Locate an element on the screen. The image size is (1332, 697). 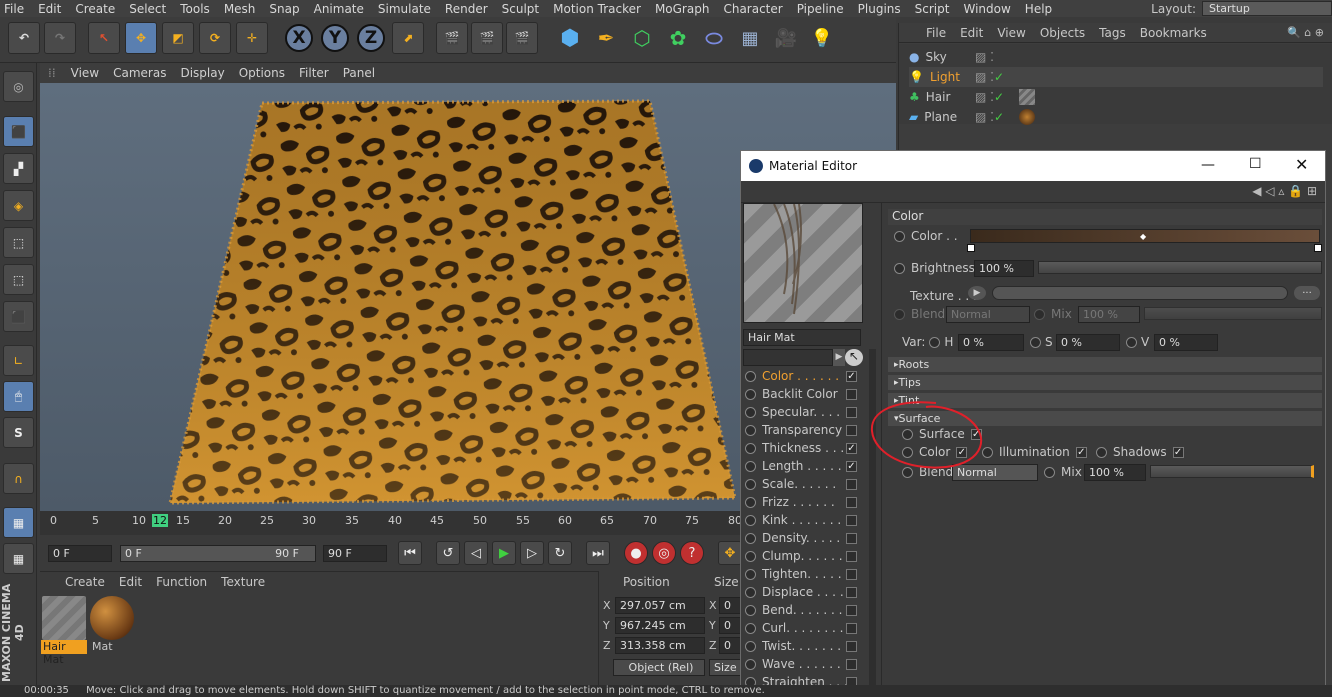
minimize-icon: — is located at coordinates (1208, 165).